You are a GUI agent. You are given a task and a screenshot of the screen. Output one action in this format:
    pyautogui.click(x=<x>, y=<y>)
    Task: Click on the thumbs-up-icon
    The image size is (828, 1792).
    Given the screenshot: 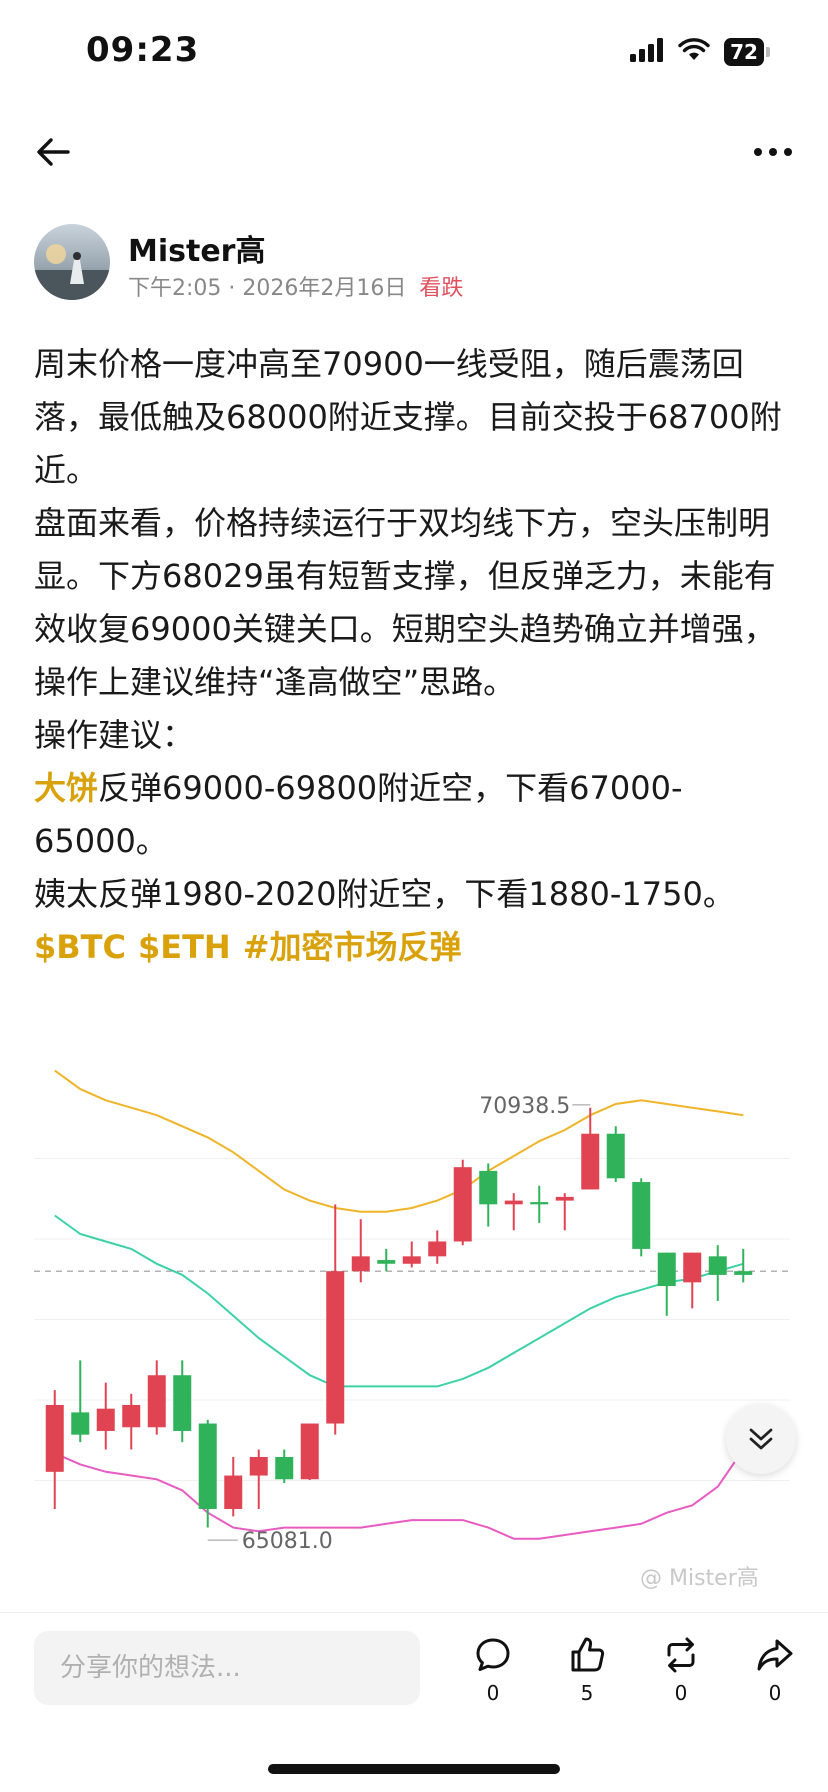 What is the action you would take?
    pyautogui.click(x=588, y=1654)
    